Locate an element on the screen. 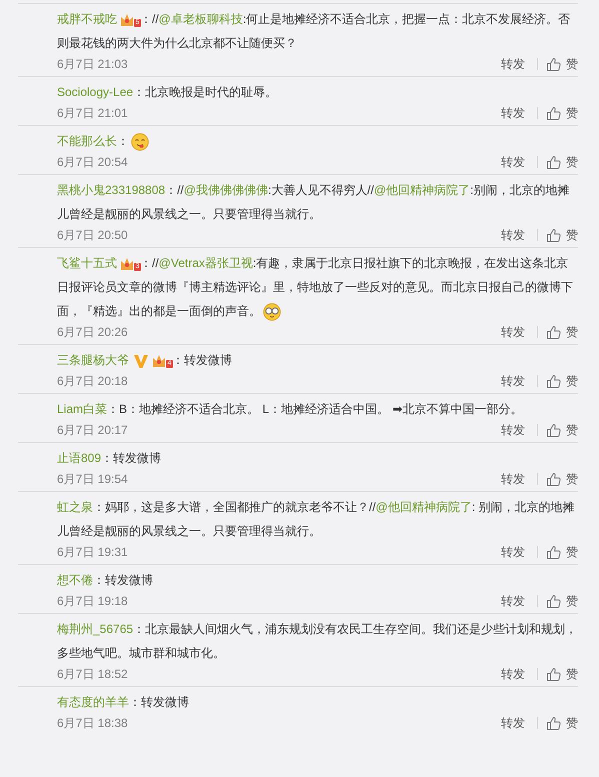 The width and height of the screenshot is (599, 777). comment-time: 6月7日 18:38 is located at coordinates (93, 723).